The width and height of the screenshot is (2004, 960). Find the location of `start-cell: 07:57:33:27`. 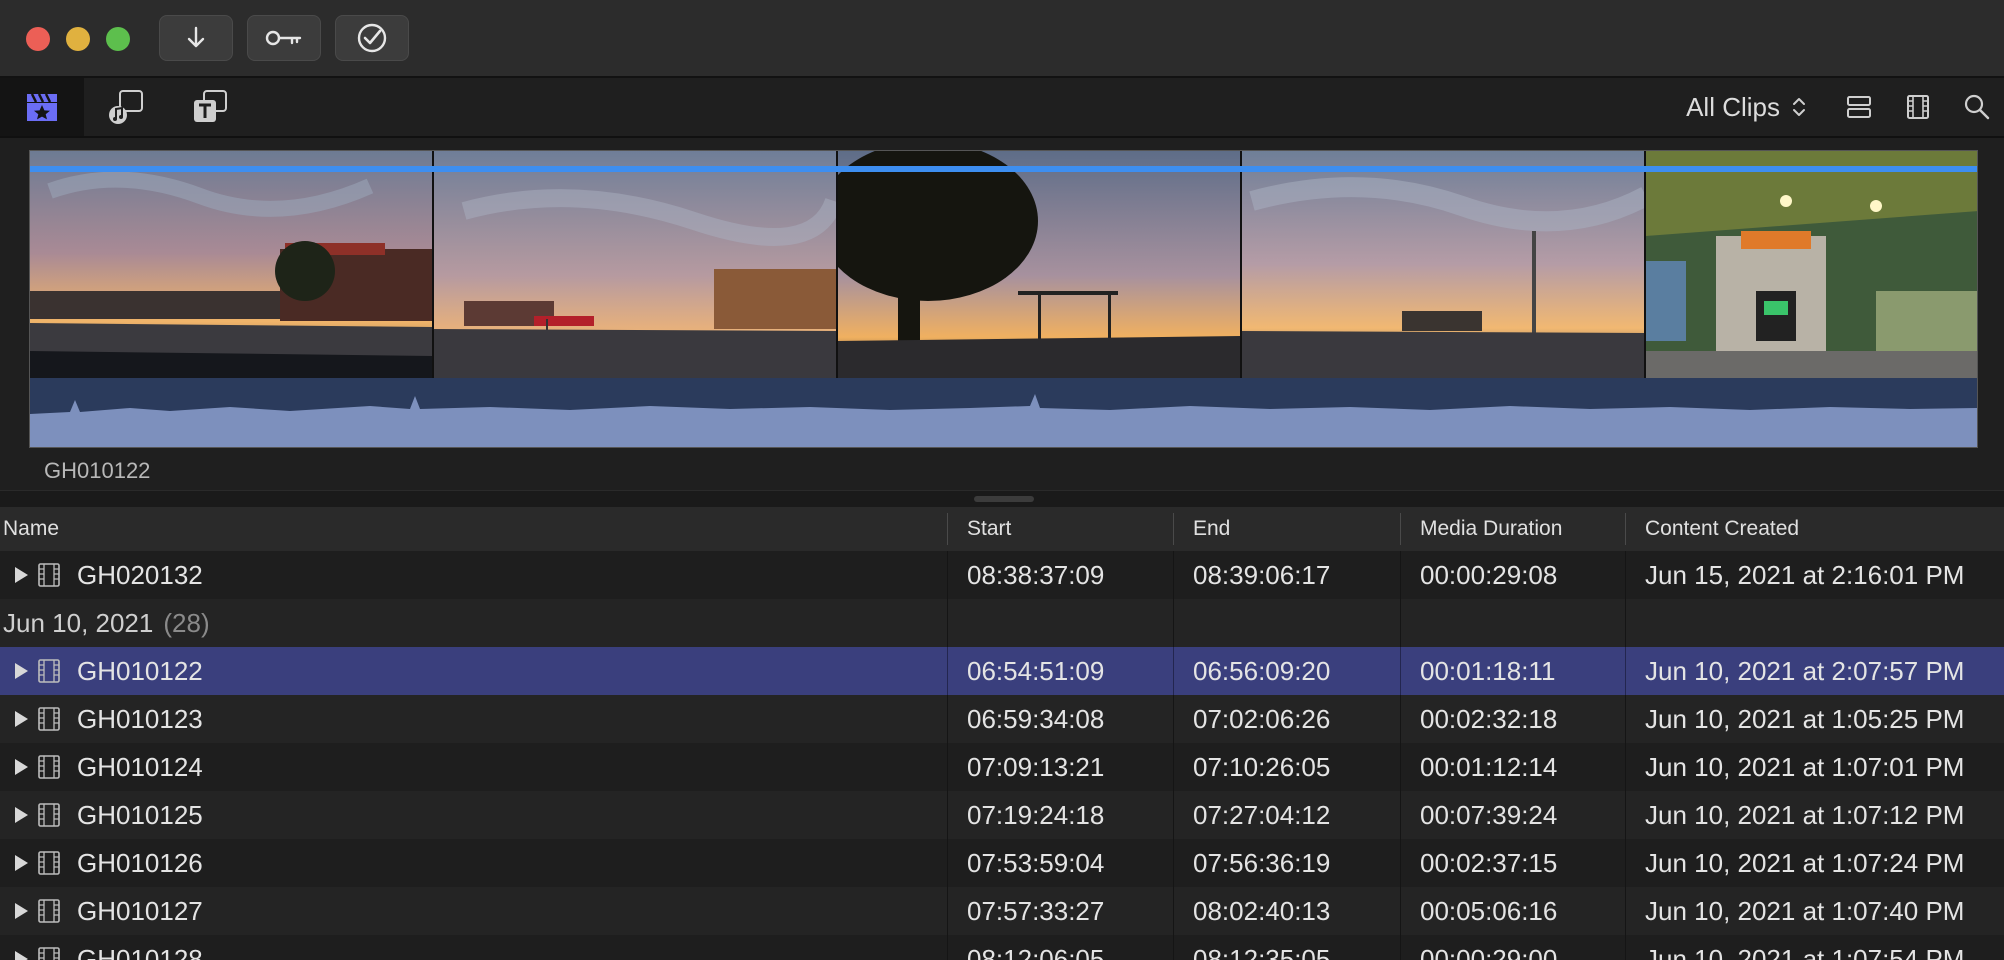

start-cell: 07:57:33:27 is located at coordinates (1036, 911).